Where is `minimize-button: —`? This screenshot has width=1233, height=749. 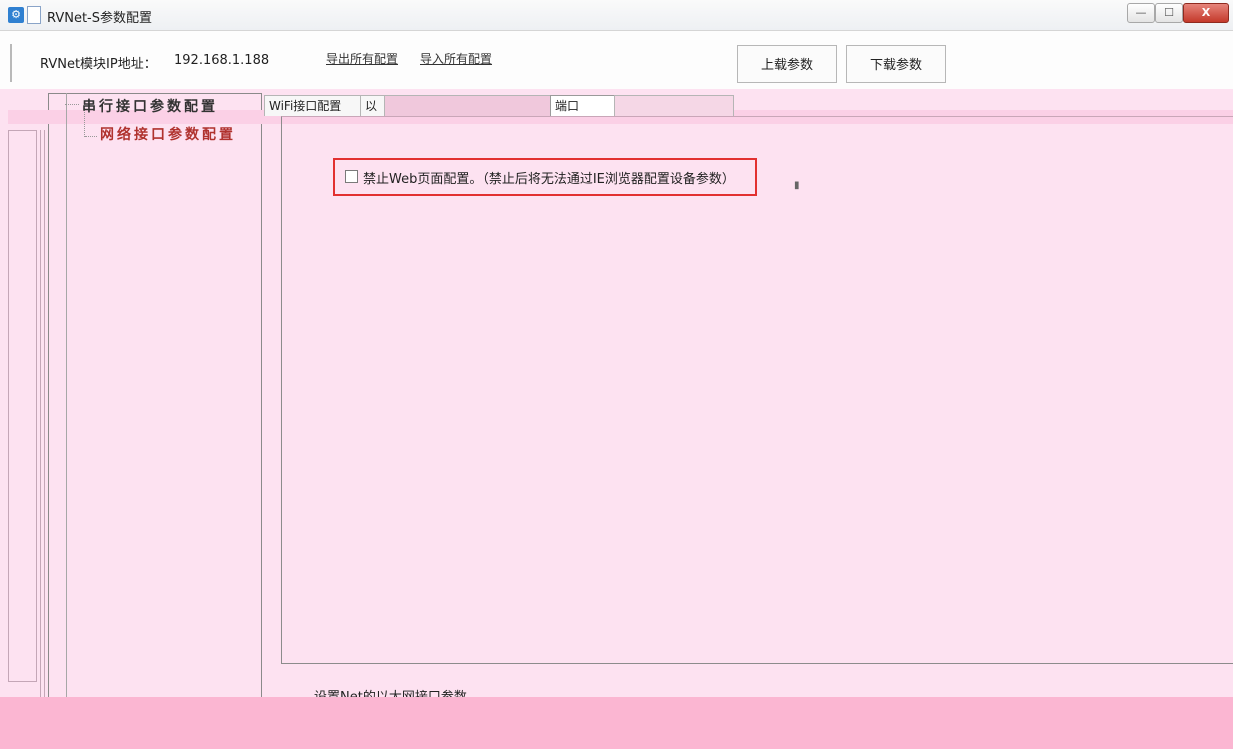
minimize-button: — is located at coordinates (1141, 13).